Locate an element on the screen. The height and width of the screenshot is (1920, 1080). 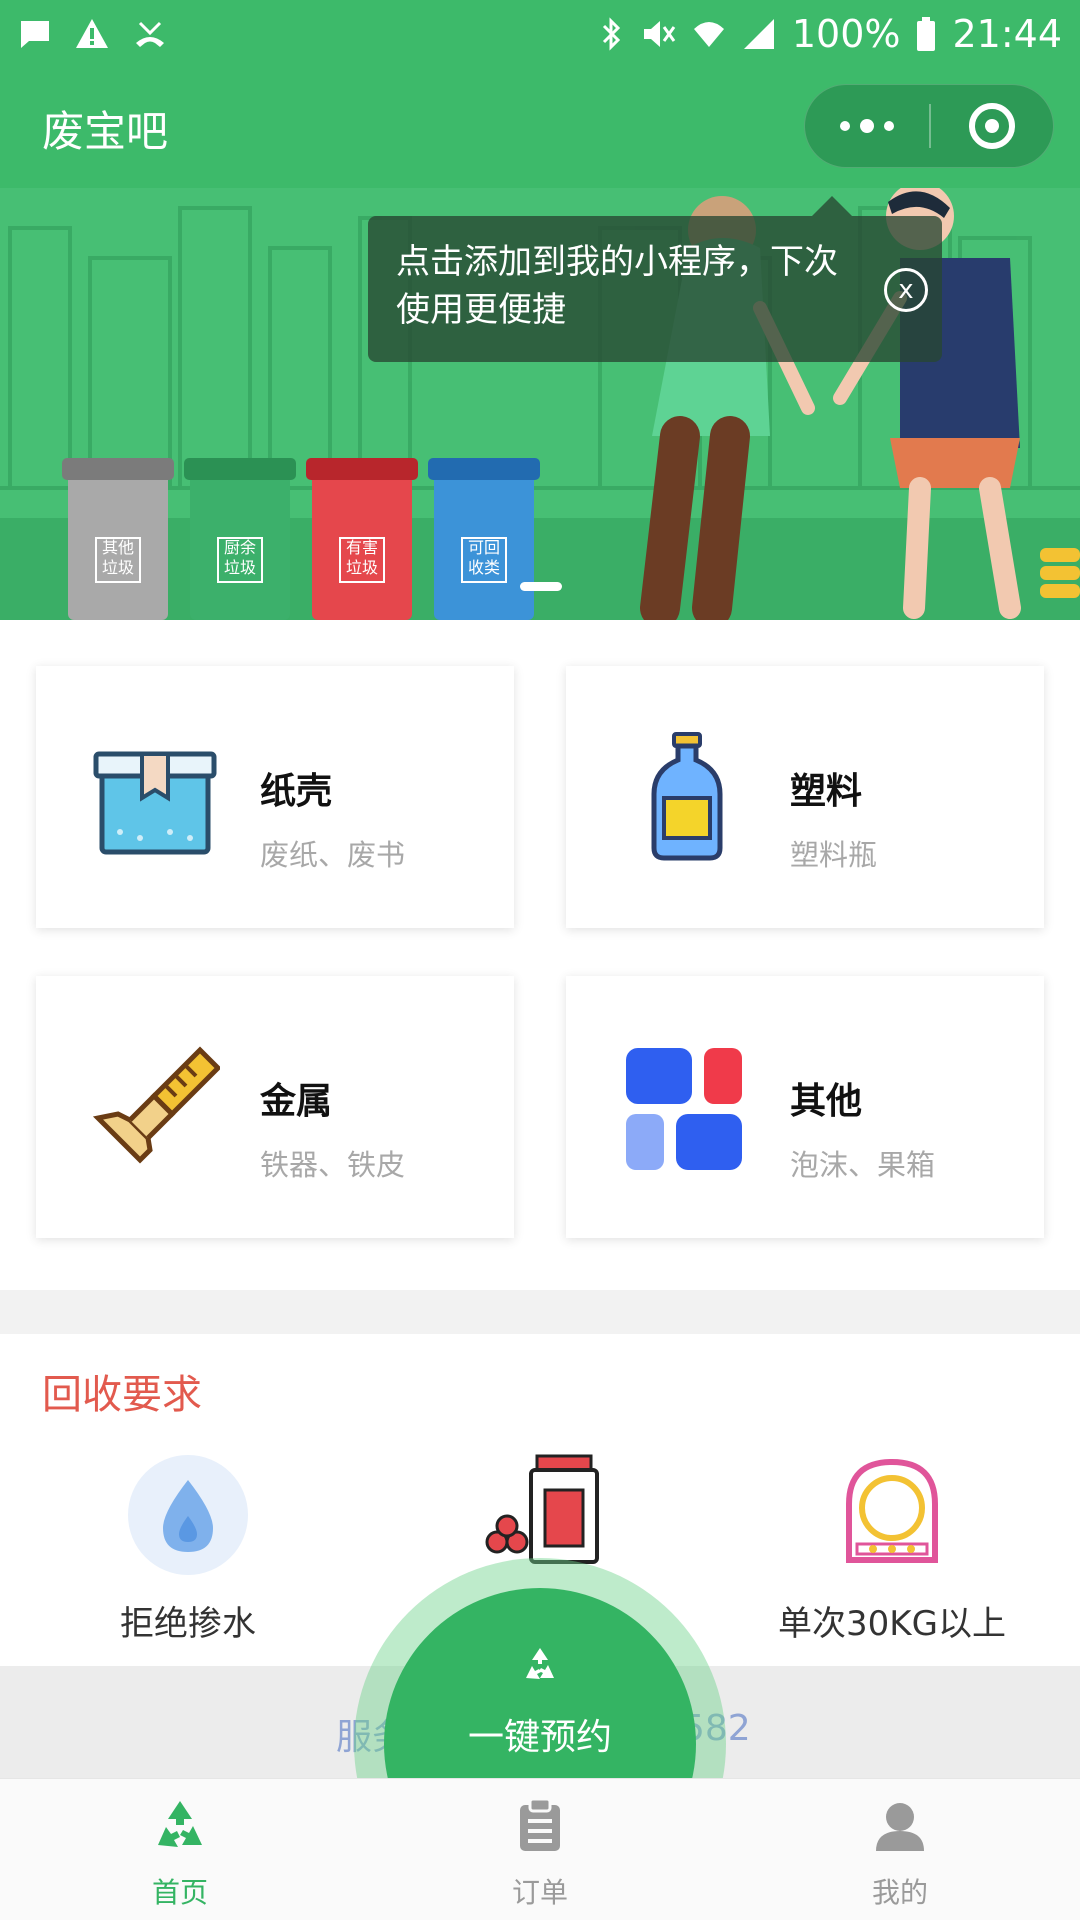
tab-bar: 首页 订单 我的 is located at coordinates (540, 1849).